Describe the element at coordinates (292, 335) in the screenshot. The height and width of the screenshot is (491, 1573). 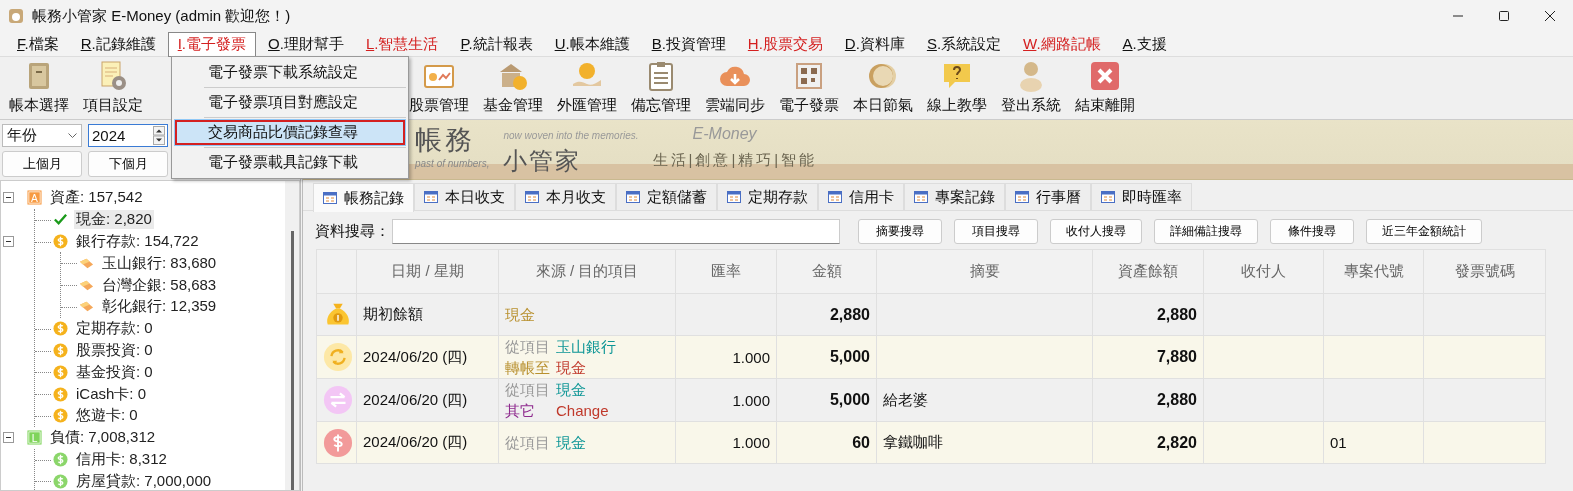
I see `scrollbar` at that location.